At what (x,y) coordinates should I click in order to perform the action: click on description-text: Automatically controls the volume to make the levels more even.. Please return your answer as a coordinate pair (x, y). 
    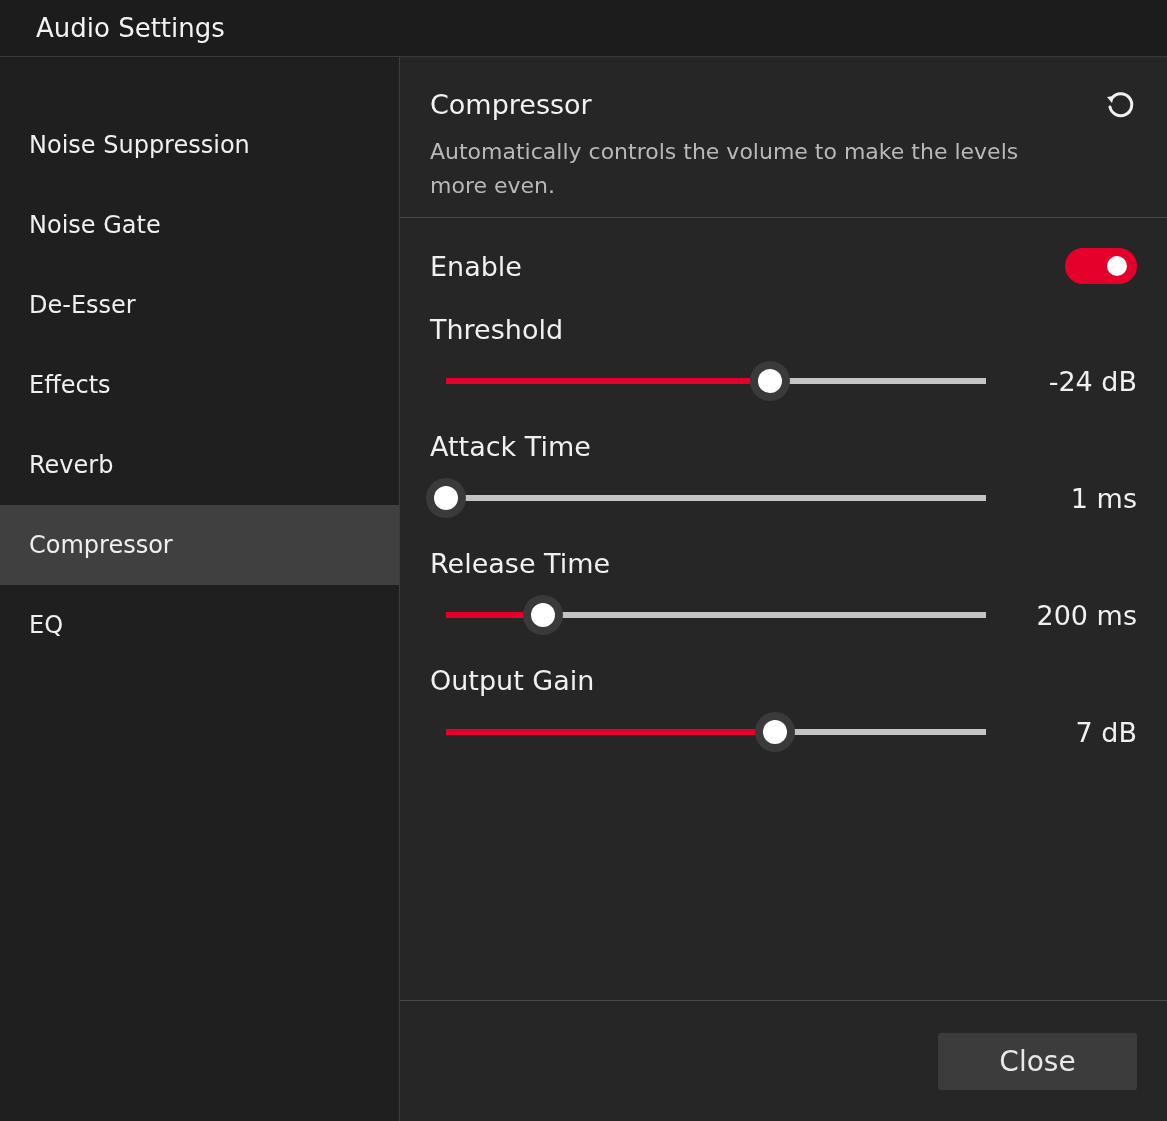
    Looking at the image, I should click on (725, 169).